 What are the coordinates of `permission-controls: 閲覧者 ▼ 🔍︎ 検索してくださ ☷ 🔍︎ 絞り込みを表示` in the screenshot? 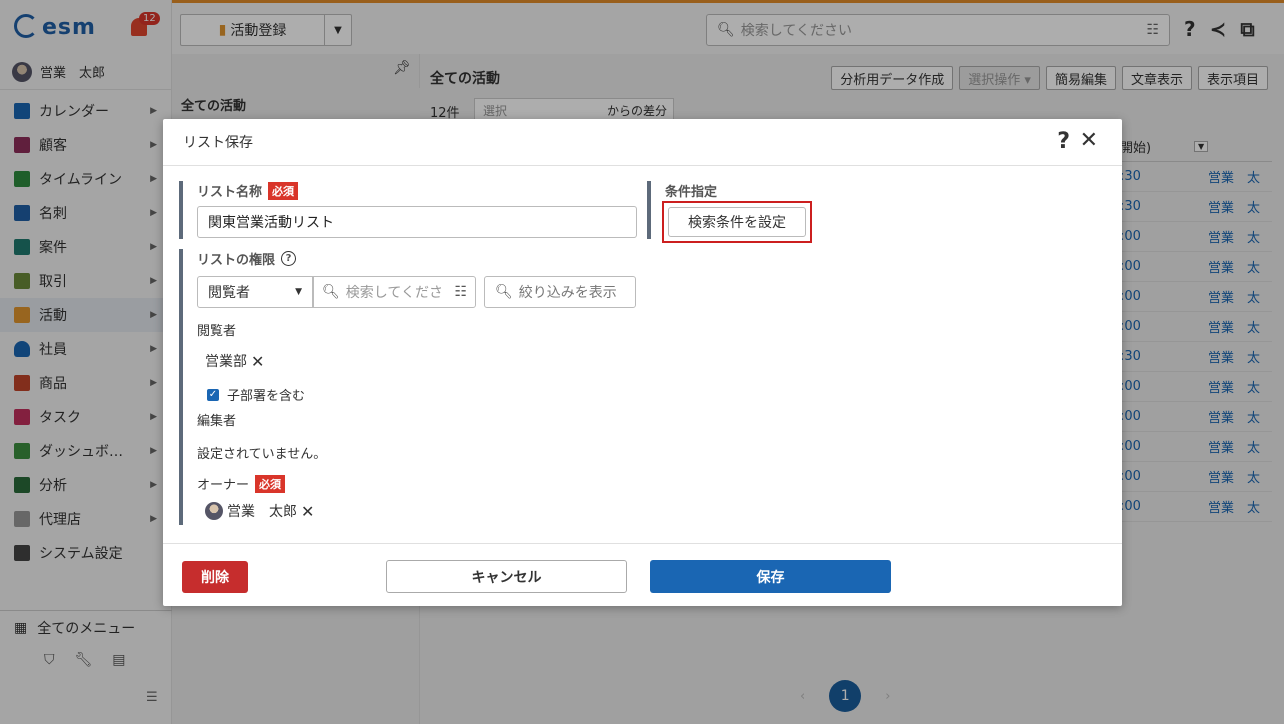 It's located at (416, 292).